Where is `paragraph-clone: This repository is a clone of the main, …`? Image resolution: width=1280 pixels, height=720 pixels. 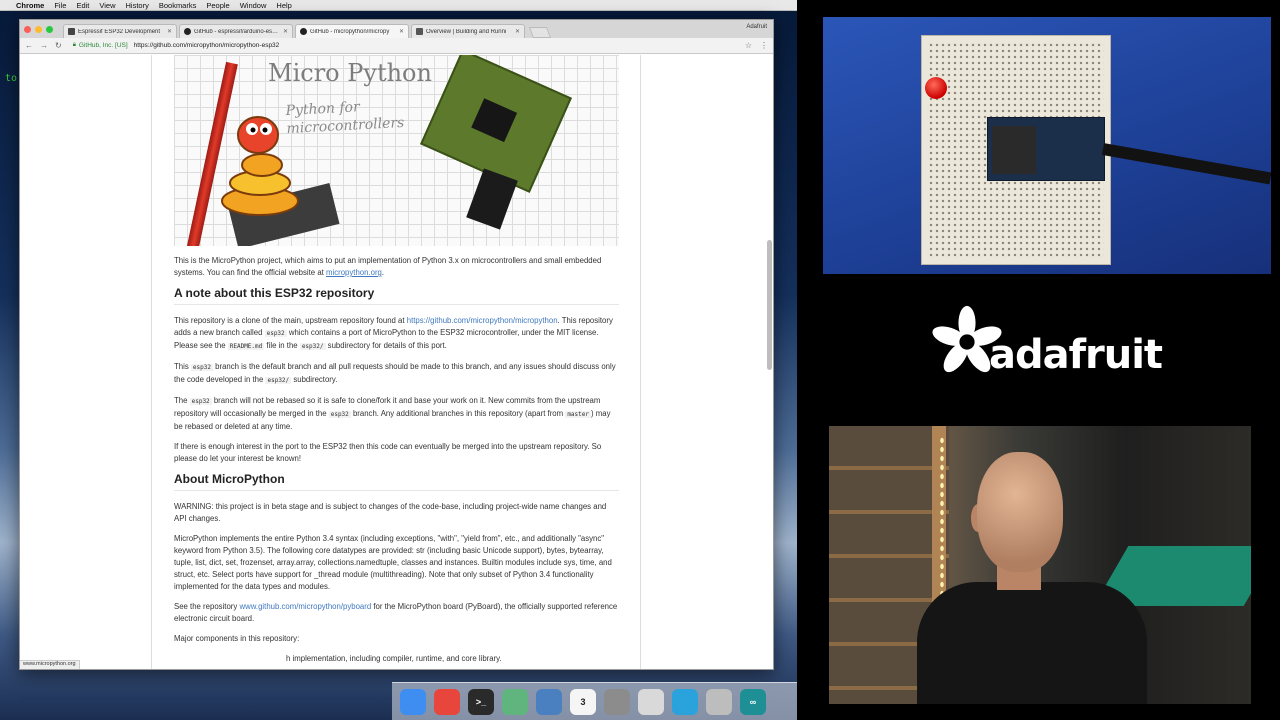 paragraph-clone: This repository is a clone of the main, … is located at coordinates (396, 334).